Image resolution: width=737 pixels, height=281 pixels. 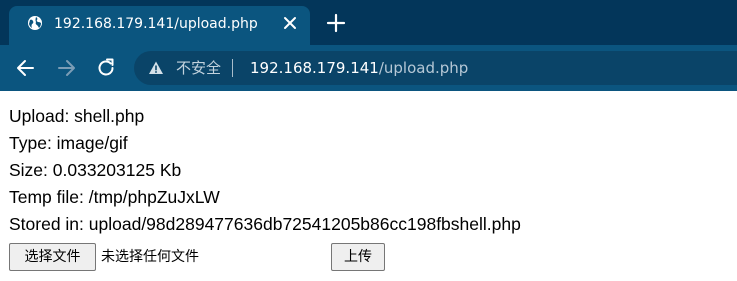 I want to click on globe-icon, so click(x=35, y=23).